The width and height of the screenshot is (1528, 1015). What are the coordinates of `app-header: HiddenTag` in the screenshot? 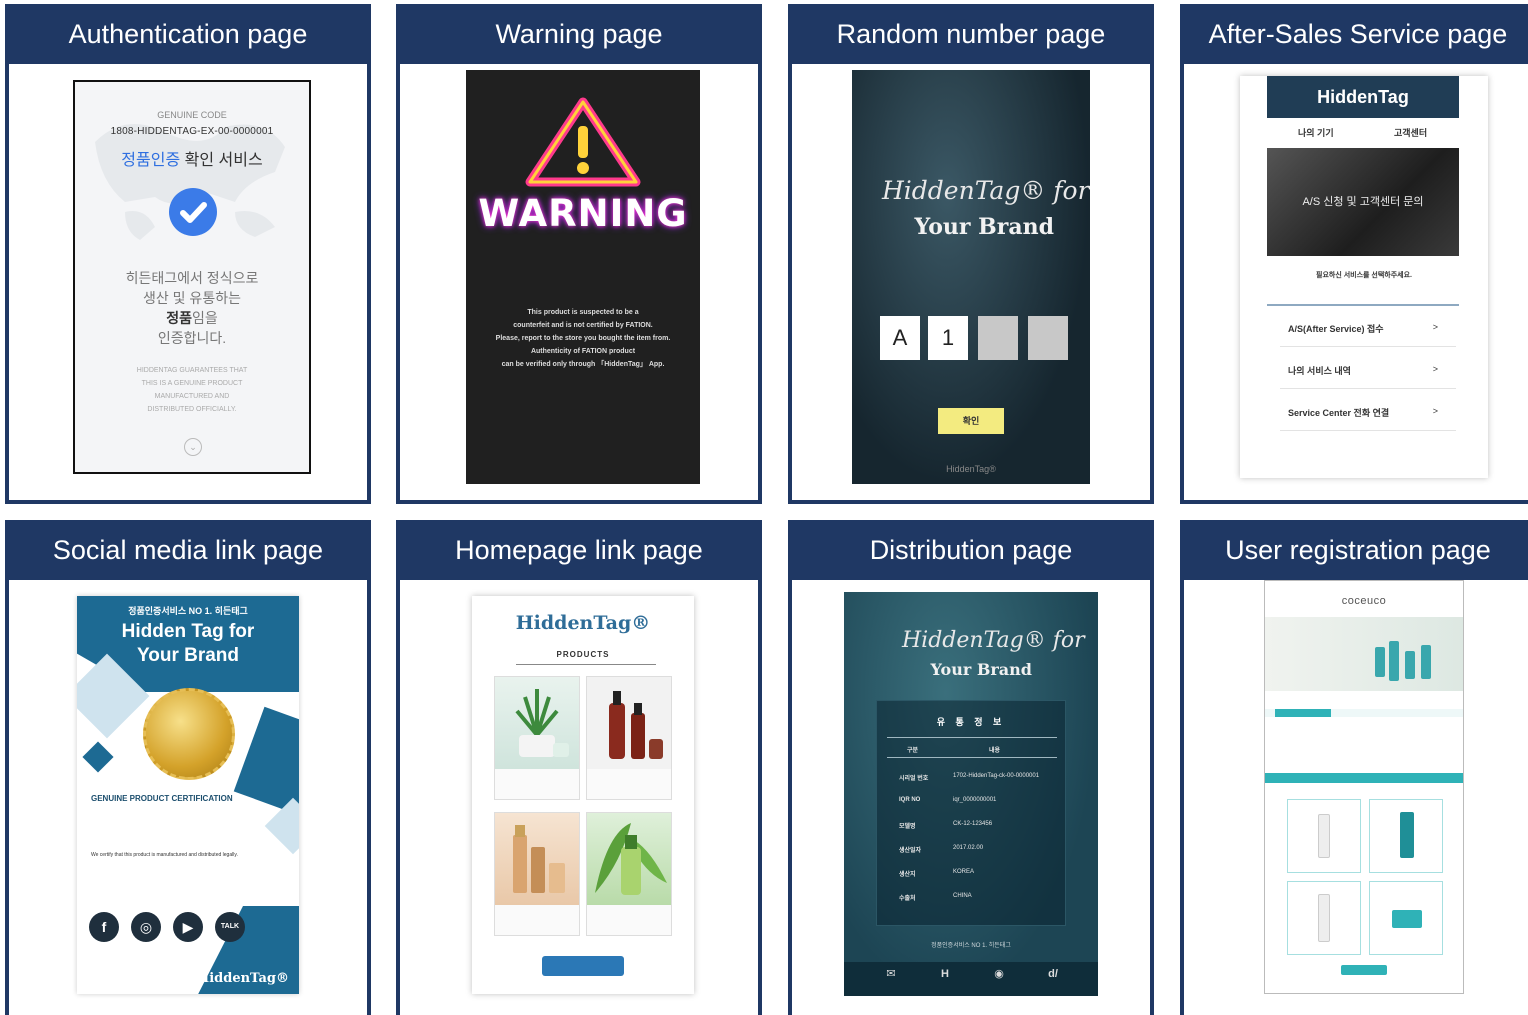 It's located at (1363, 97).